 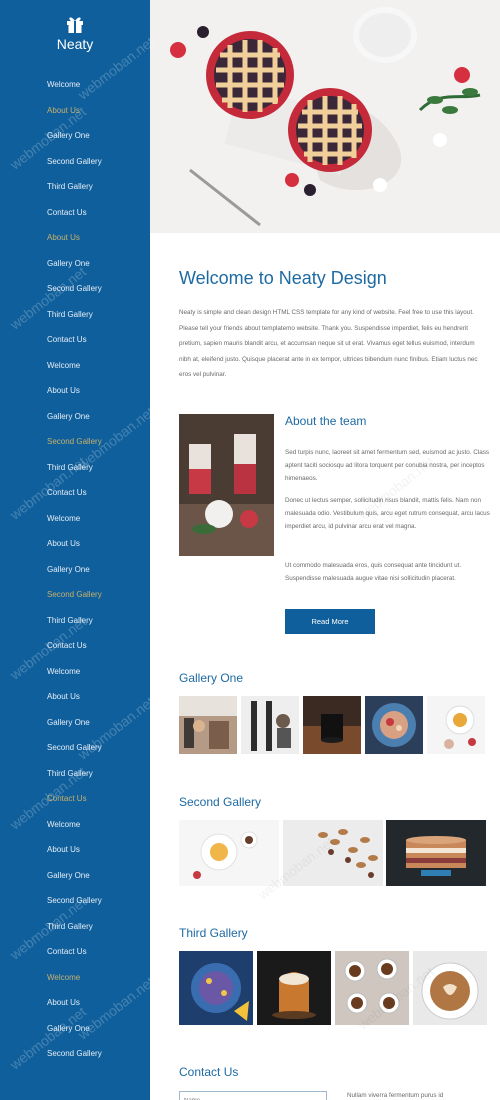 I want to click on name-input, so click(x=253, y=1095).